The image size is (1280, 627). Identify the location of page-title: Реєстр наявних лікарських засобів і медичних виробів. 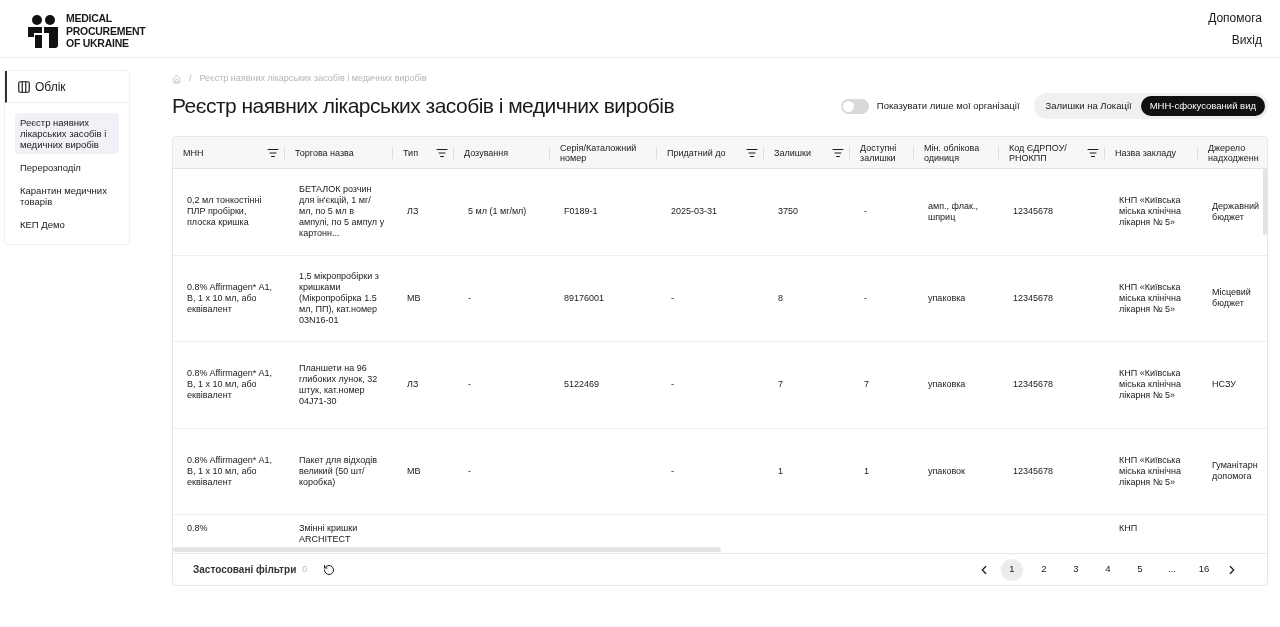
(423, 106).